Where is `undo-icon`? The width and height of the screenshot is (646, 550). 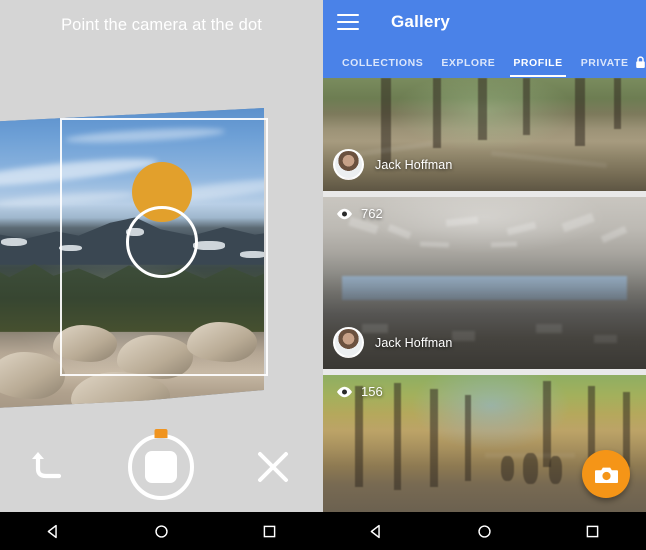 undo-icon is located at coordinates (47, 465).